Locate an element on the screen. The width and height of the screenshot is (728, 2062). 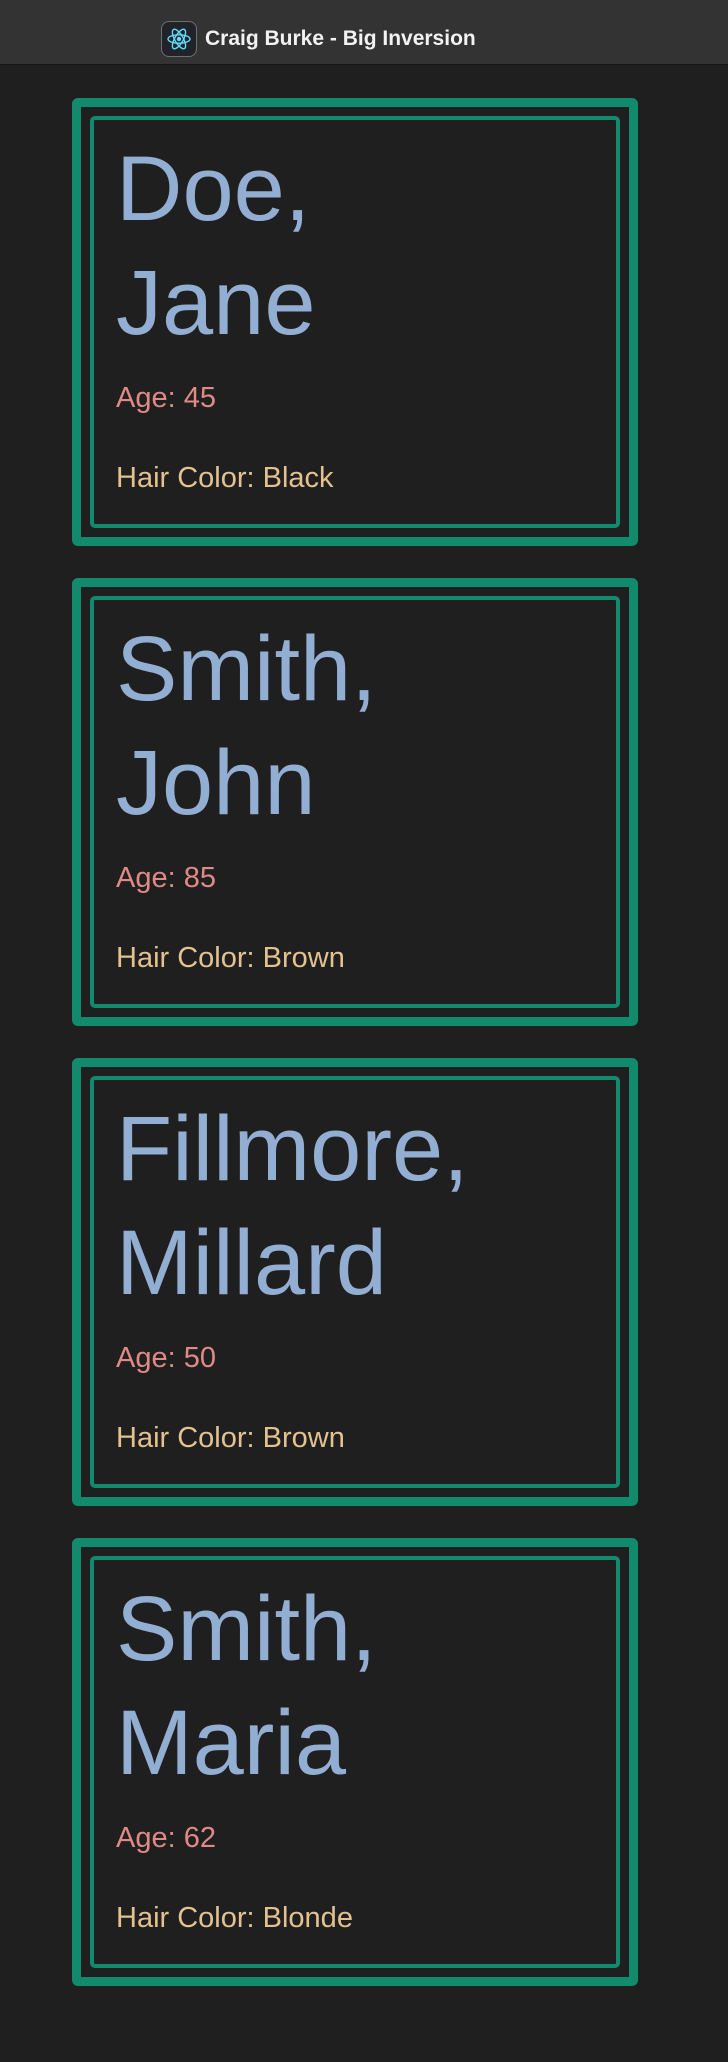
person-card-inner: Smith, Maria Age: 62 Hair Color: Blonde is located at coordinates (355, 1762).